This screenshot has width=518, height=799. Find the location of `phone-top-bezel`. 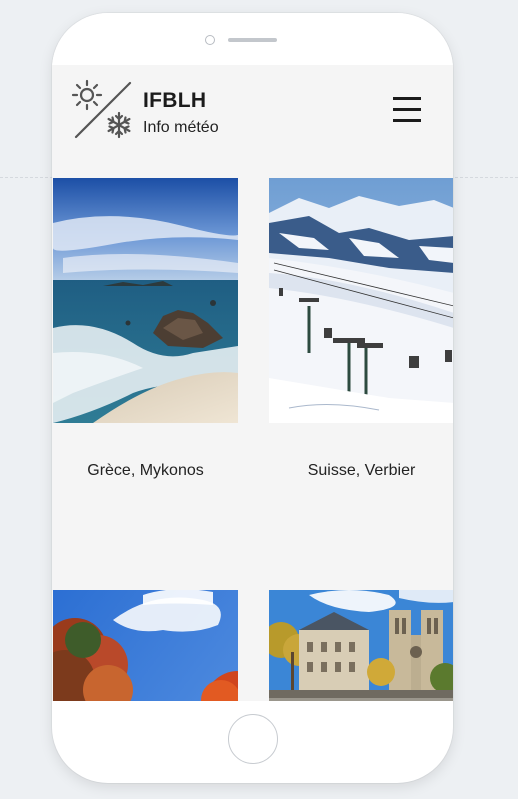

phone-top-bezel is located at coordinates (252, 39).